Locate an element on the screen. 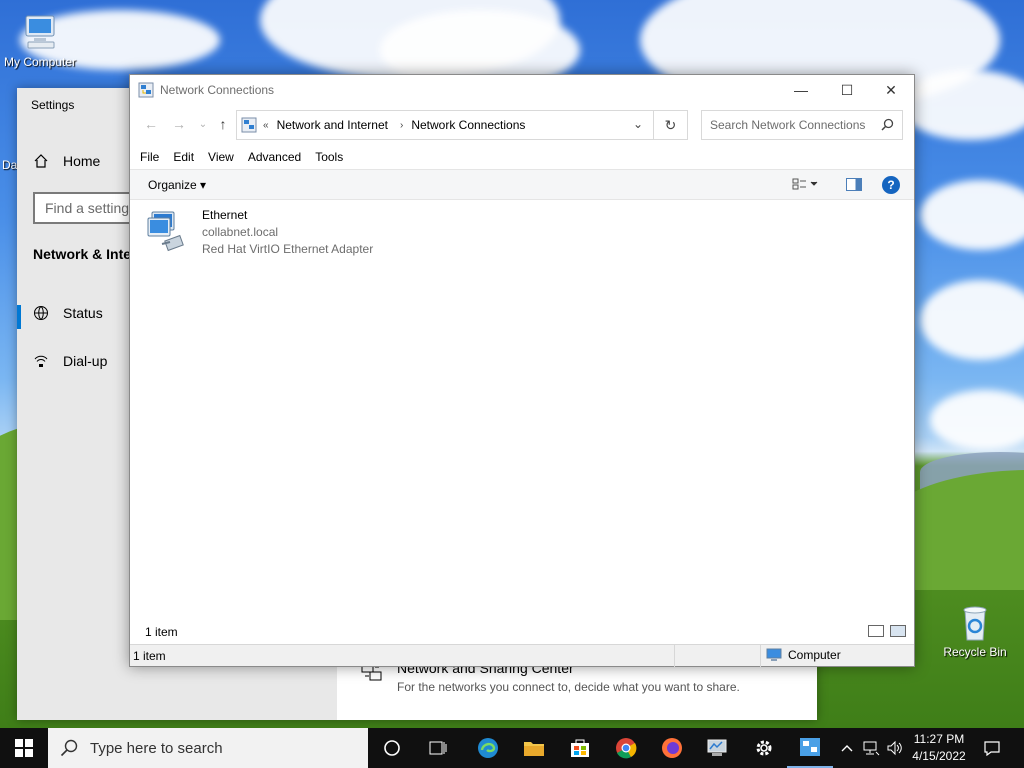 This screenshot has width=1024, height=768. forward-button: → is located at coordinates (179, 124).